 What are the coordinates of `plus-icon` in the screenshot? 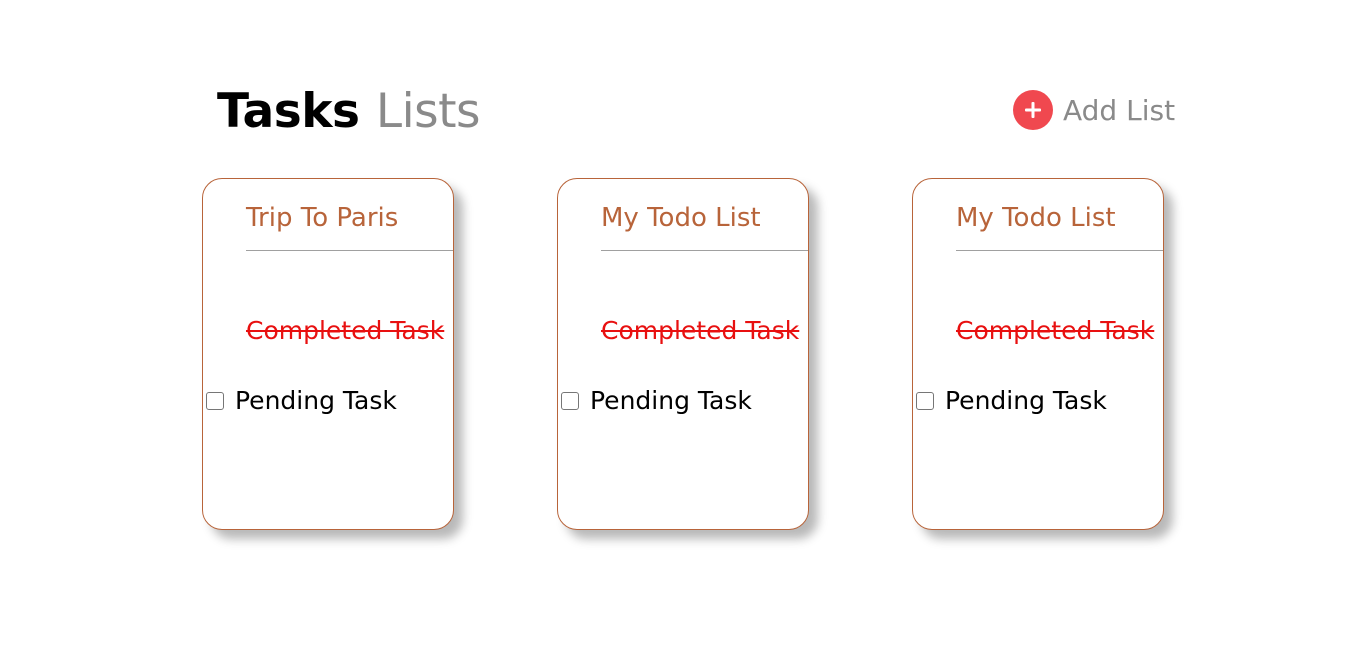 It's located at (1033, 110).